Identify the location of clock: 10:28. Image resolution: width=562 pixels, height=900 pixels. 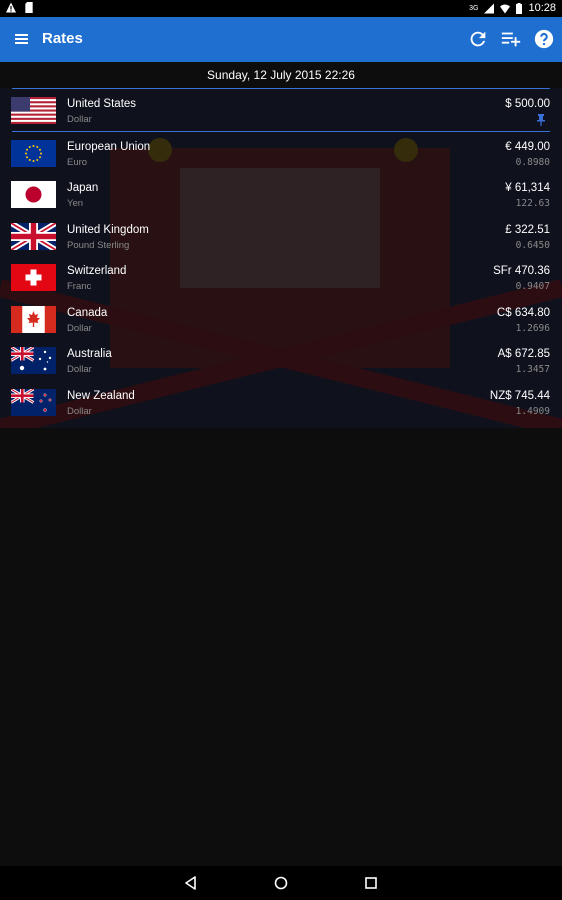
(542, 8).